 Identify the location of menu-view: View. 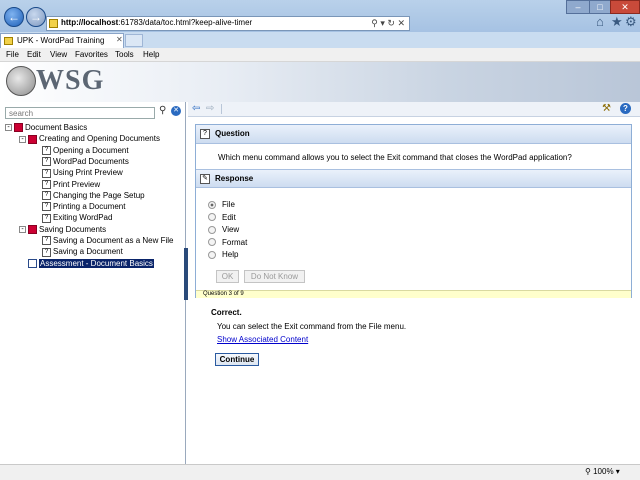
(58, 54).